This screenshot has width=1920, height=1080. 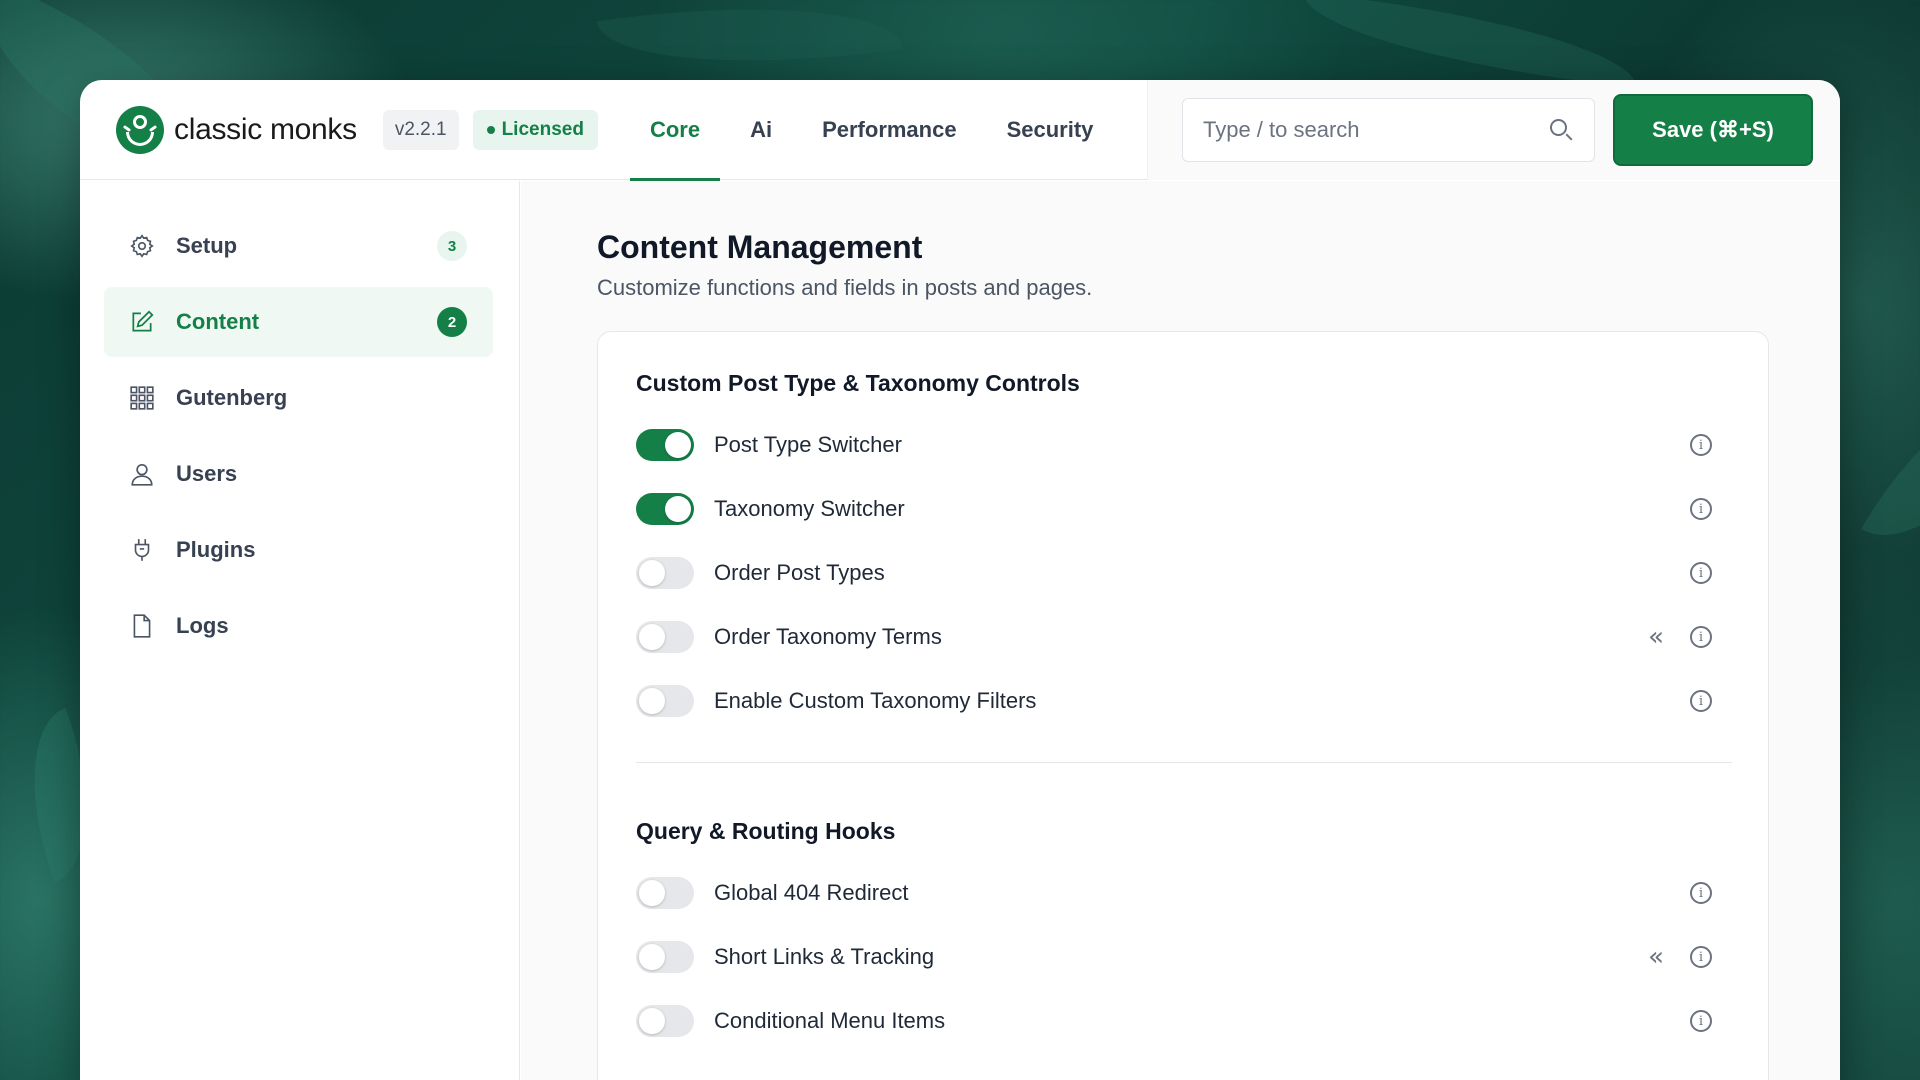 I want to click on setting-label: Enable Custom Taxonomy Filters, so click(x=875, y=700).